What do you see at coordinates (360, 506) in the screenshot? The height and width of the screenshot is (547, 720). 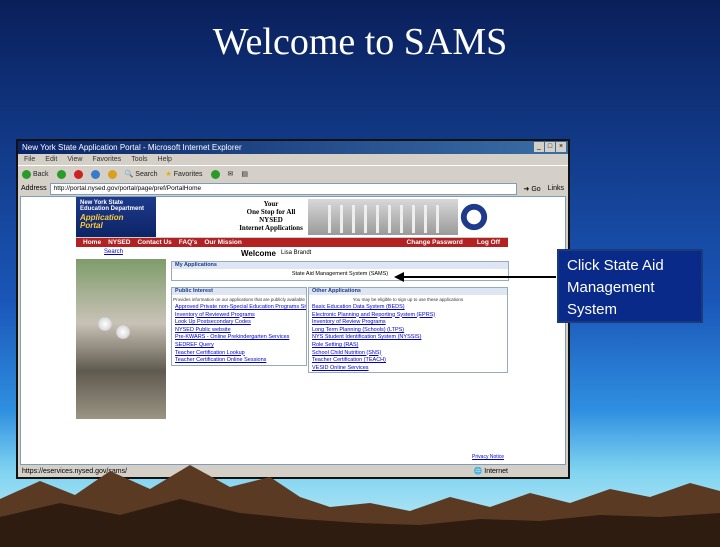 I see `mountain-range` at bounding box center [360, 506].